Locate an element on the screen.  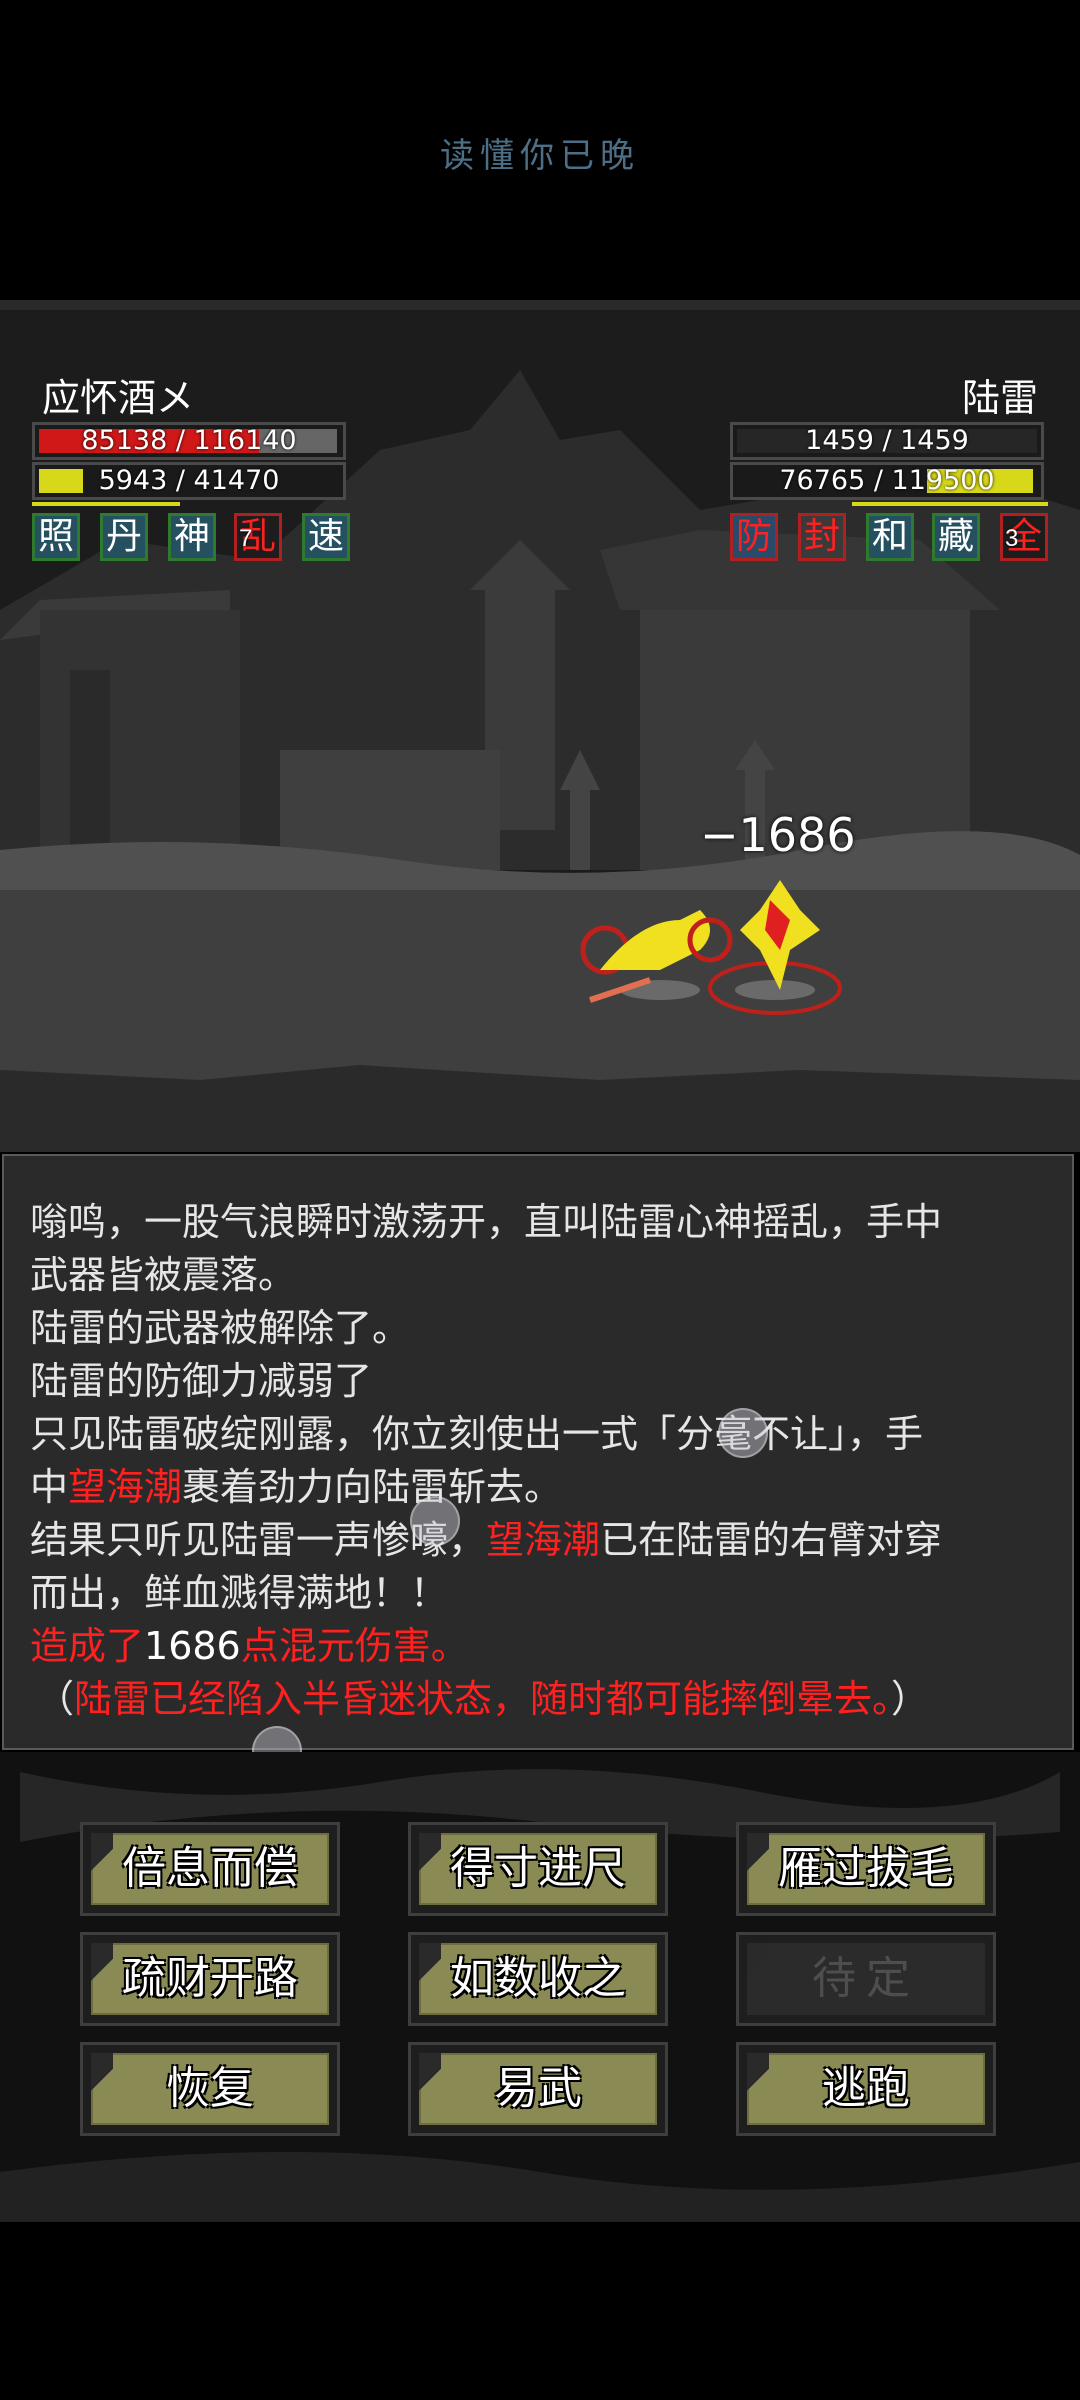
log-line: 造成了1686点混元伤害。 is located at coordinates (539, 1646).